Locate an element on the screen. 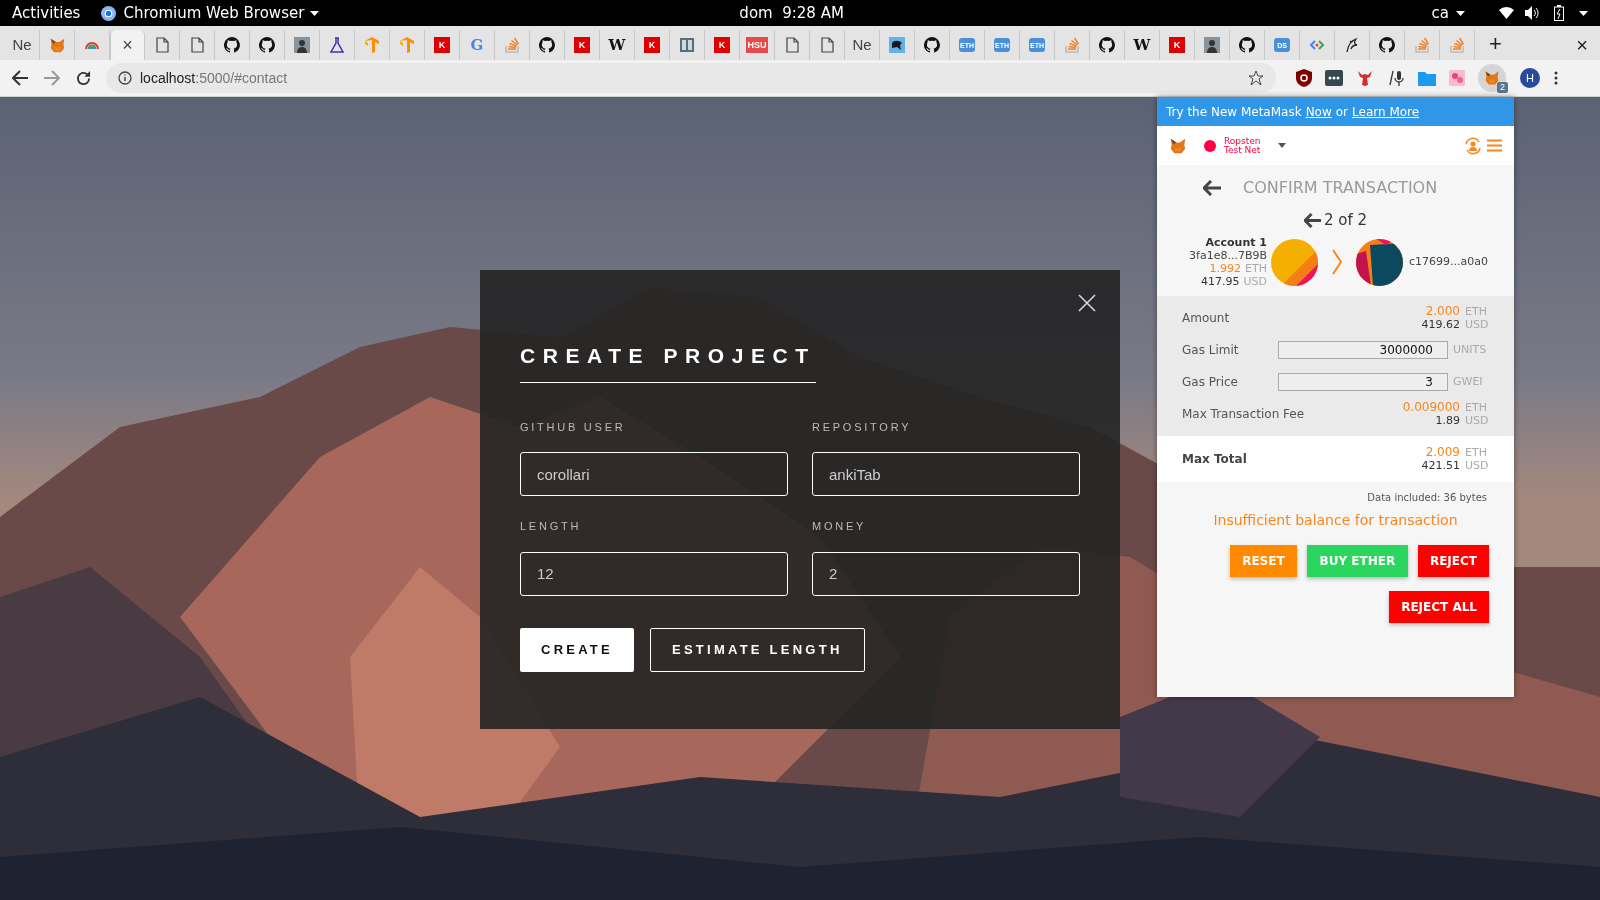 This screenshot has height=900, width=1600. back-icon is located at coordinates (20, 78).